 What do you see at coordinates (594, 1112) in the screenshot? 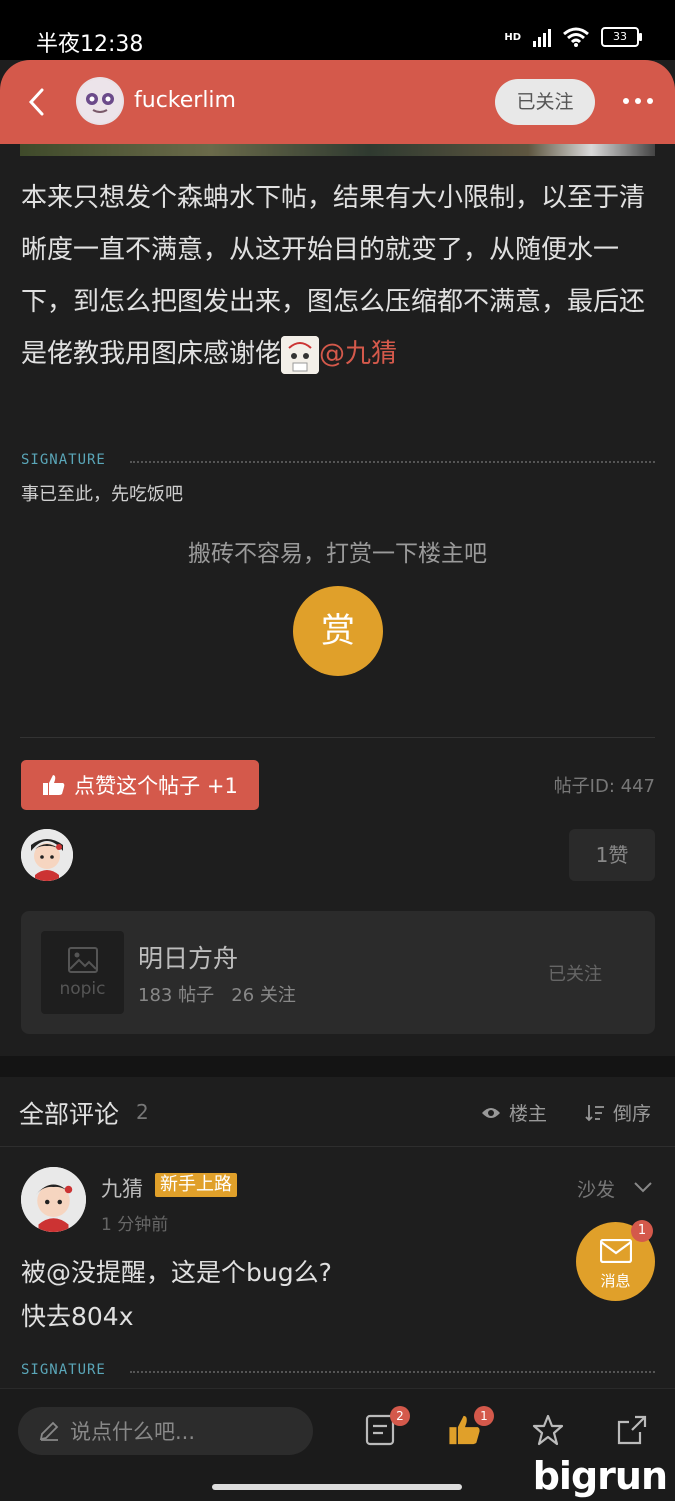
I see `sort-icon` at bounding box center [594, 1112].